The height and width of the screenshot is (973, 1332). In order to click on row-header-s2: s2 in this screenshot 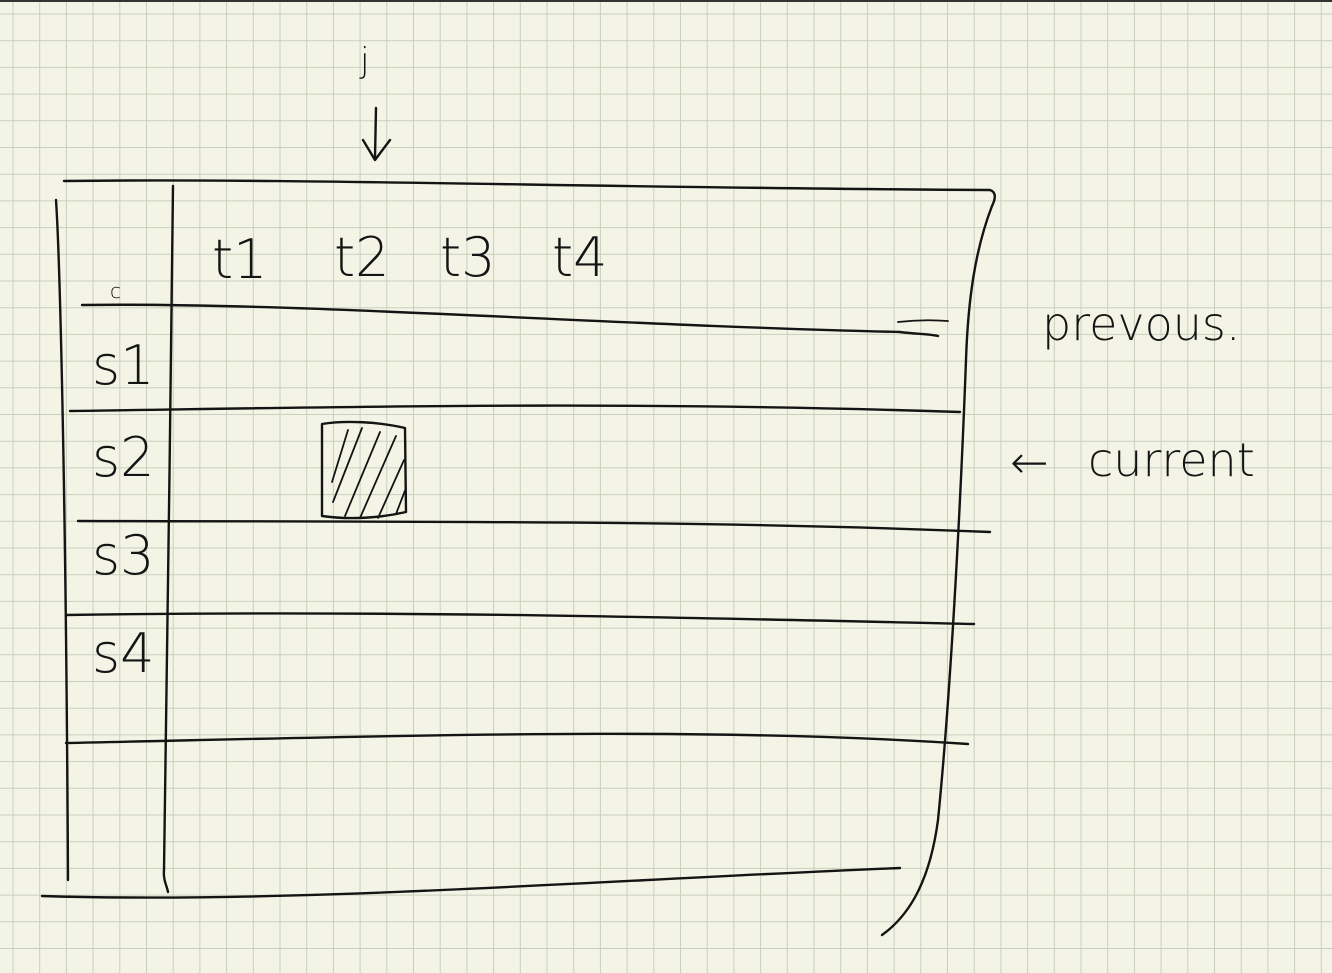, I will do `click(123, 457)`.